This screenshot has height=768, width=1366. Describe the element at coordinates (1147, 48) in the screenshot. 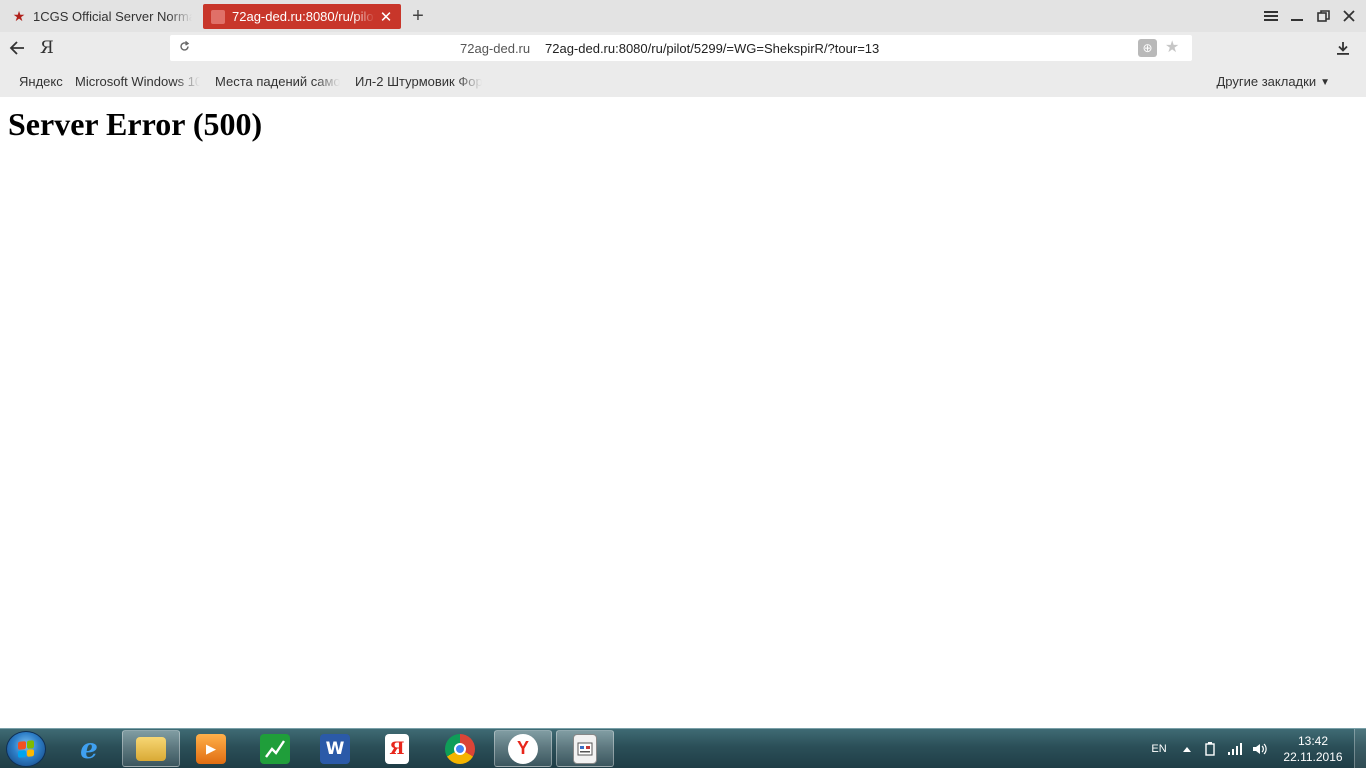

I see `protect-icon: ⊕` at that location.